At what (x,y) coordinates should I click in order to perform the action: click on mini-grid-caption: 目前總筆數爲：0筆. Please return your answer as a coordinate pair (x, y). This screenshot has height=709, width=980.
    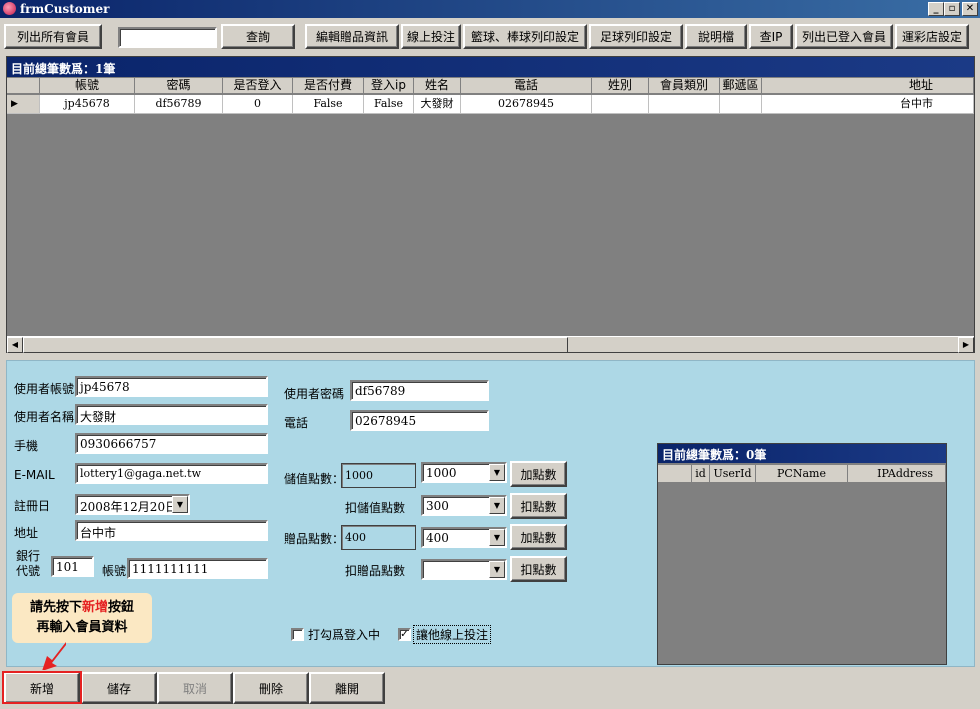
    Looking at the image, I should click on (802, 453).